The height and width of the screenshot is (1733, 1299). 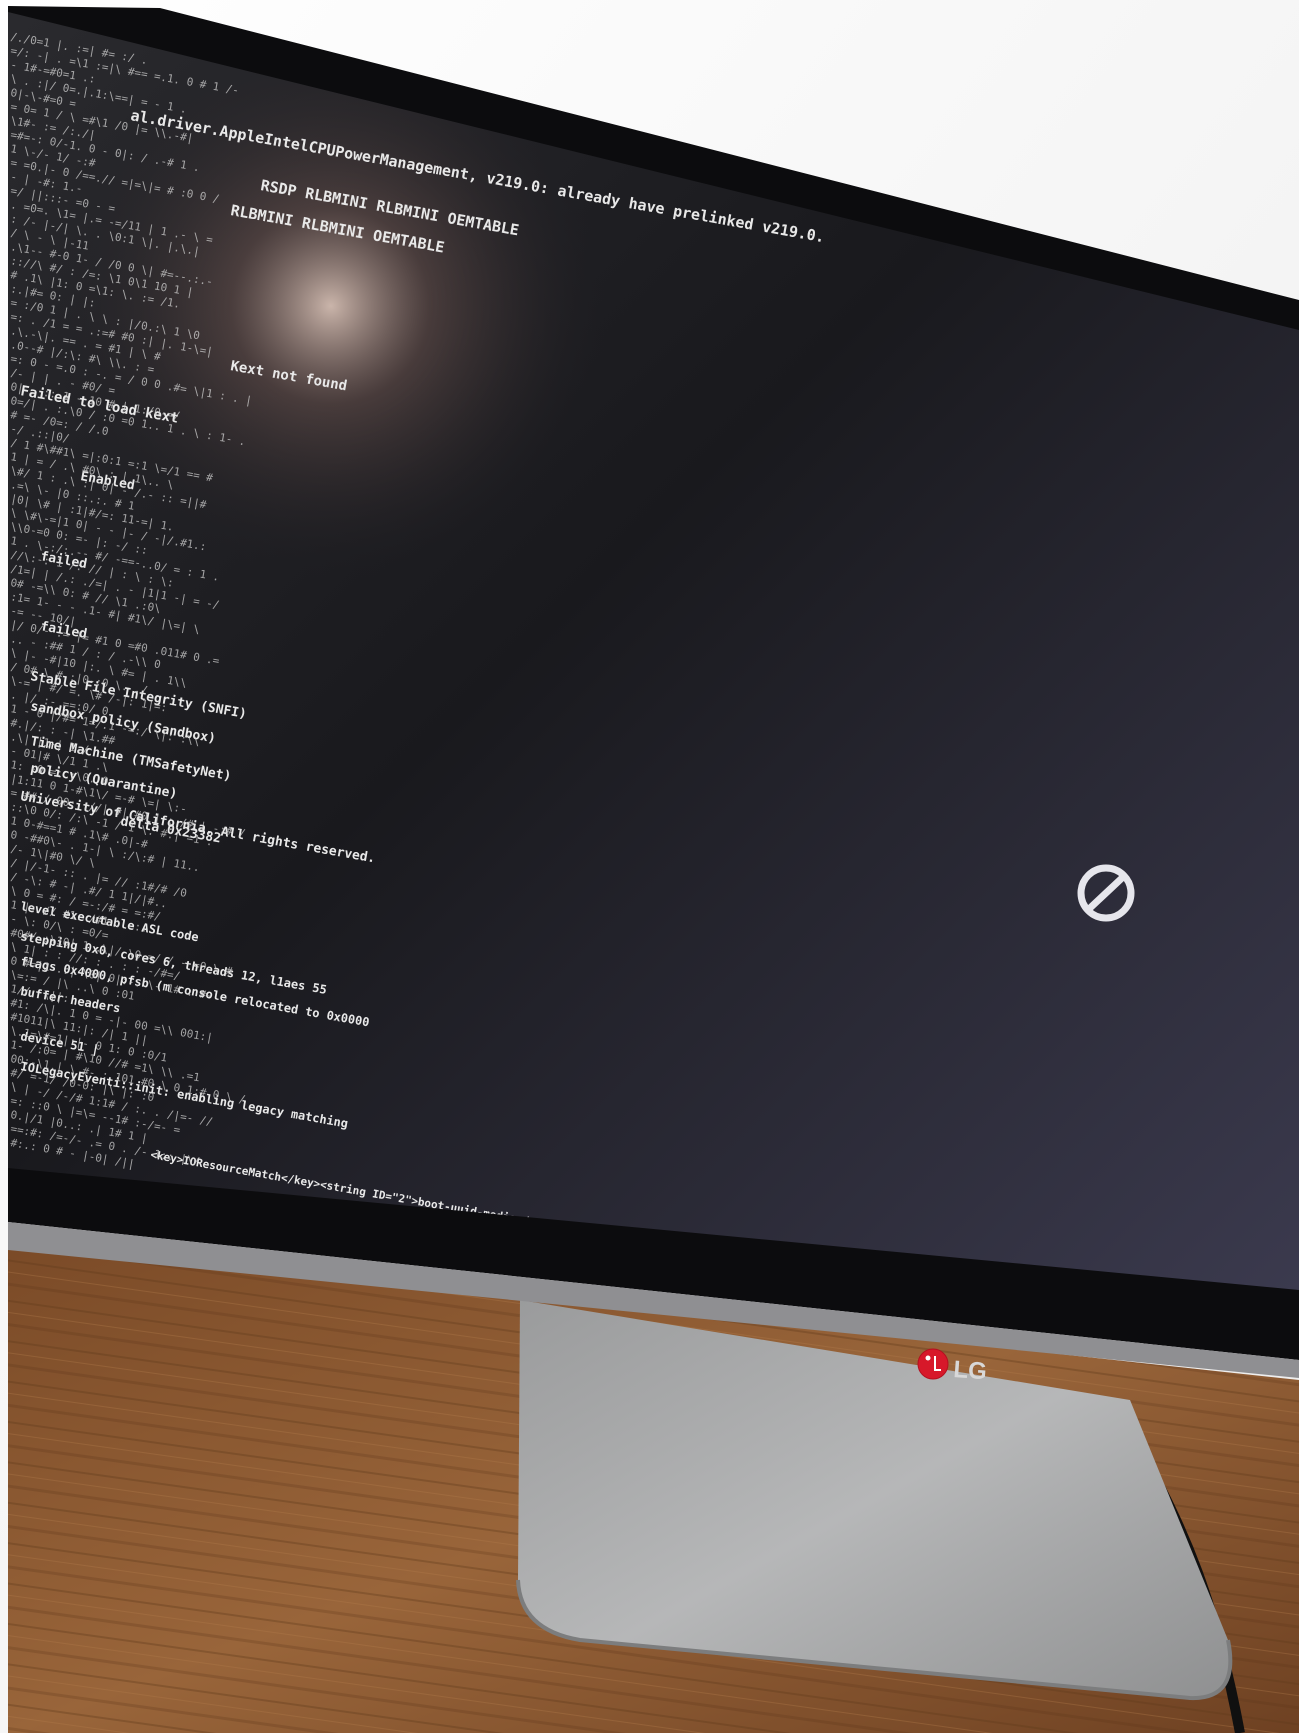 What do you see at coordinates (970, 1370) in the screenshot?
I see `brand-label: LG` at bounding box center [970, 1370].